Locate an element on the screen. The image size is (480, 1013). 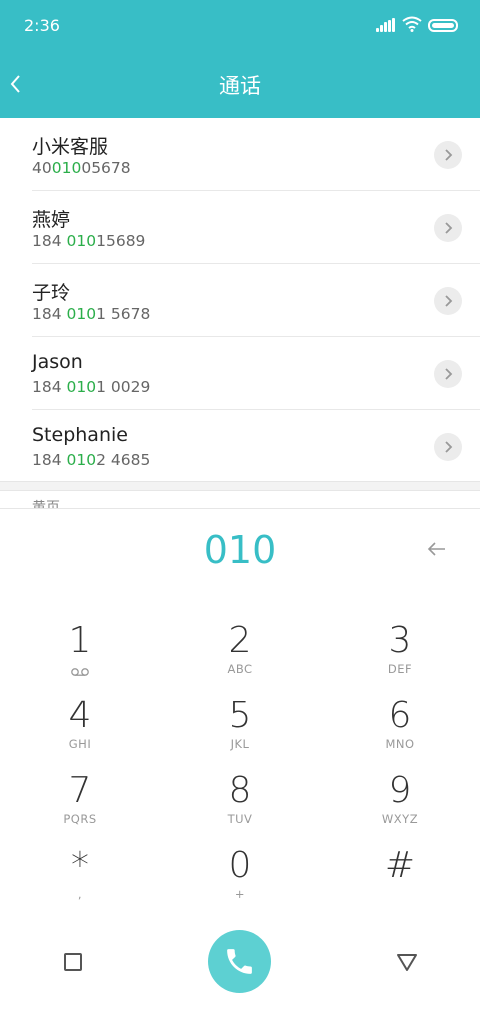
phone-icon is located at coordinates (239, 961).